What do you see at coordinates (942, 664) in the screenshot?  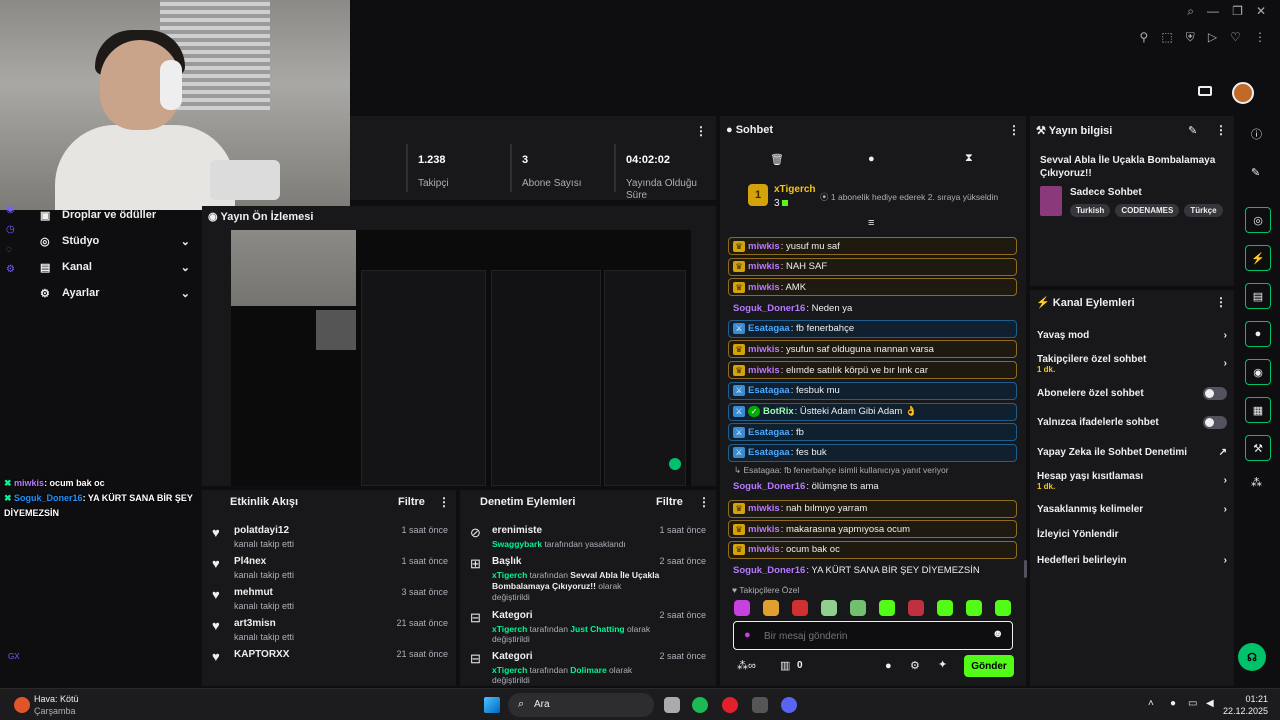 I see `emote-picker-icon: ✦` at bounding box center [942, 664].